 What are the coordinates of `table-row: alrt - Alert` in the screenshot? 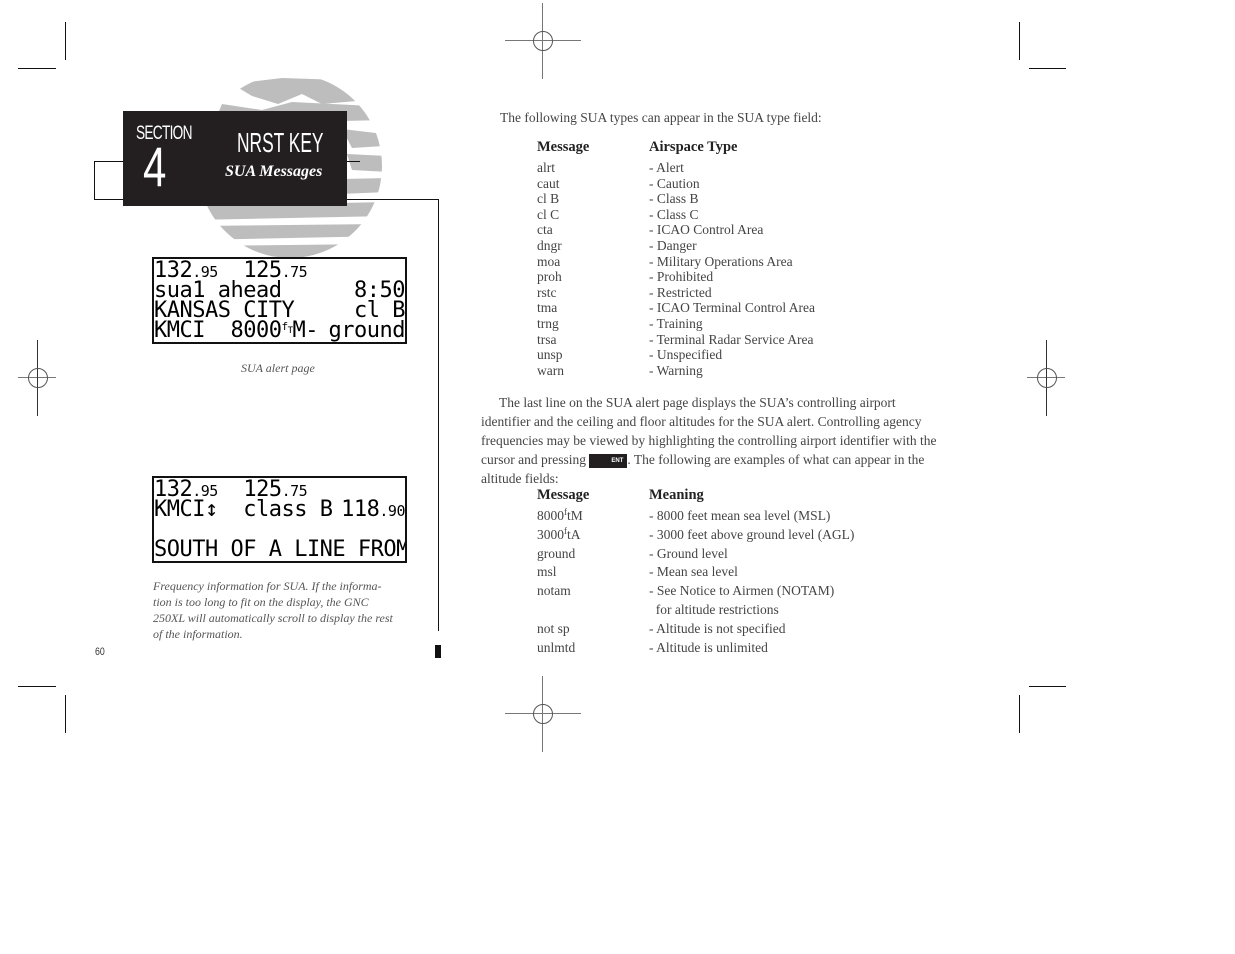 It's located at (687, 168).